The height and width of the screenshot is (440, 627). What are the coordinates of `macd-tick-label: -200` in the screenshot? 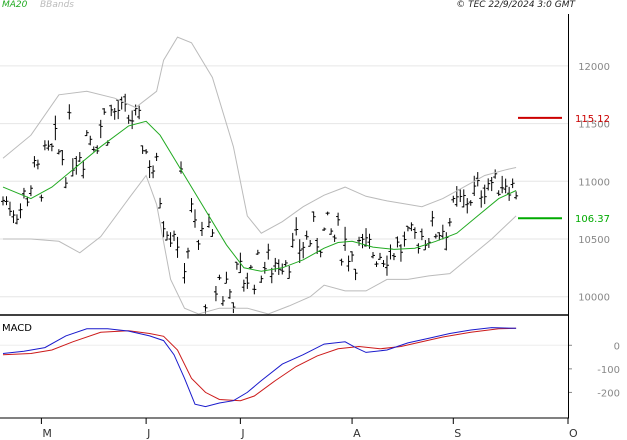 It's located at (608, 393).